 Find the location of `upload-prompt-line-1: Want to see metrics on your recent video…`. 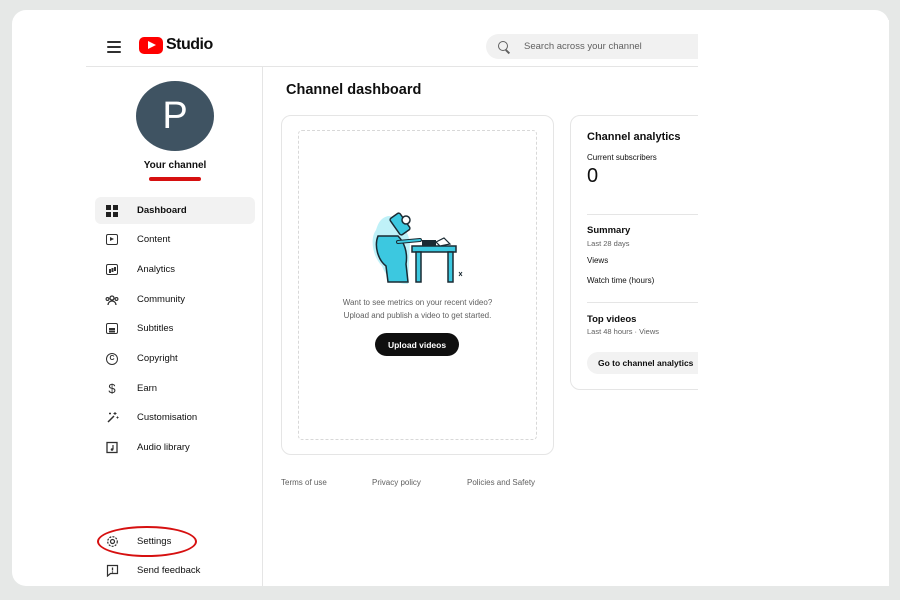

upload-prompt-line-1: Want to see metrics on your recent video… is located at coordinates (417, 302).